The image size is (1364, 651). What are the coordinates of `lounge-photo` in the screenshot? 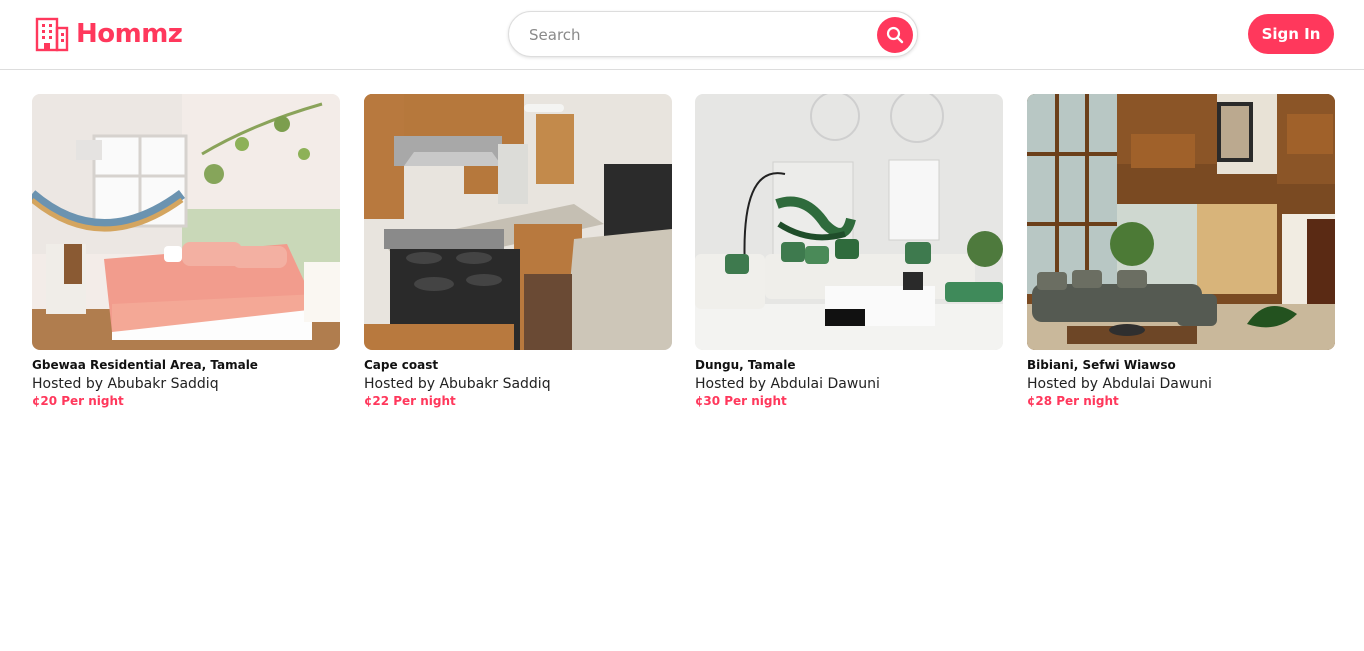 It's located at (1181, 222).